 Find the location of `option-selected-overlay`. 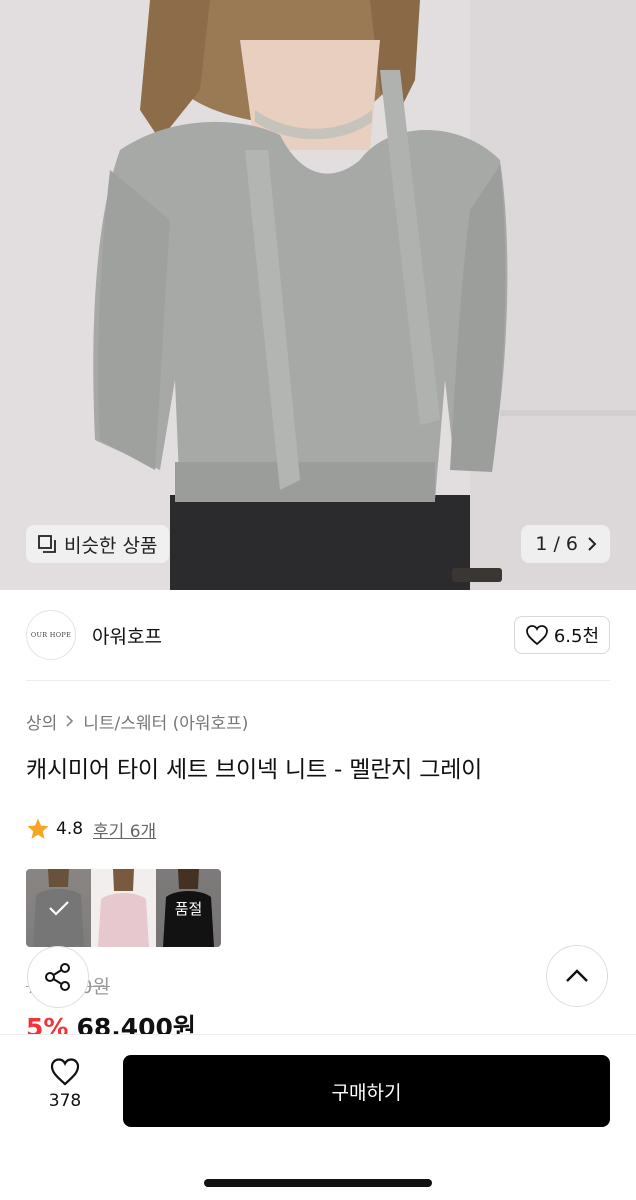

option-selected-overlay is located at coordinates (58, 908).